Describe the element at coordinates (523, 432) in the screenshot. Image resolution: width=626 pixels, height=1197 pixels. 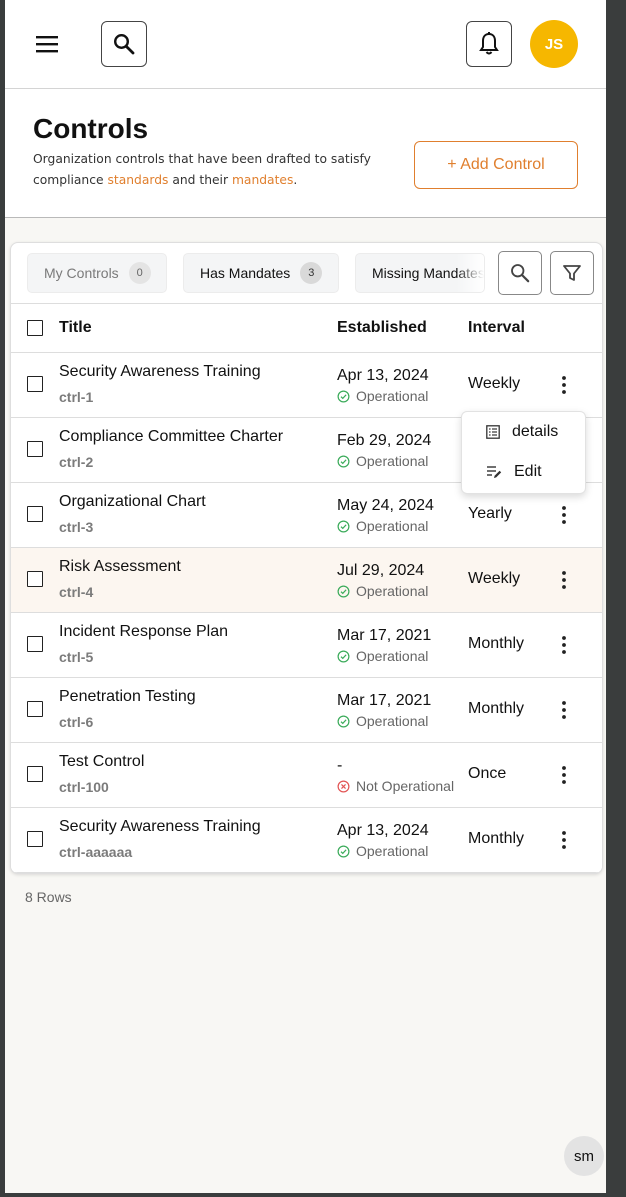
I see `menu-item-details: details` at that location.